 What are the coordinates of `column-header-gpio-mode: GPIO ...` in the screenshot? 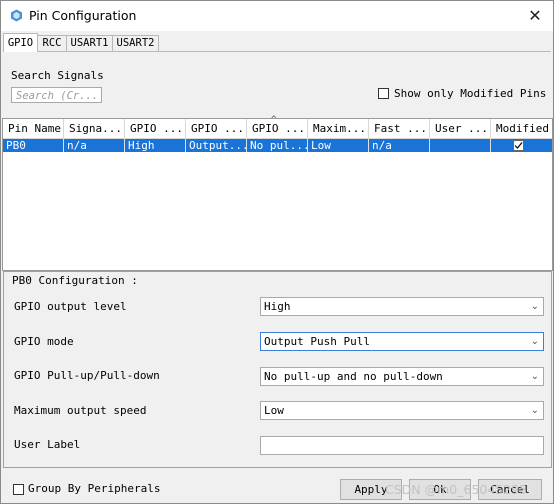 It's located at (216, 129).